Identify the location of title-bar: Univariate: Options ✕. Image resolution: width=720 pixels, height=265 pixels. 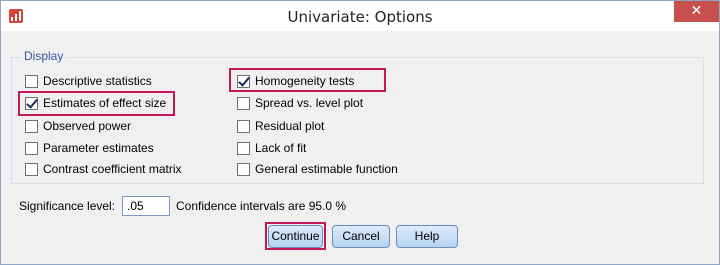
(360, 16).